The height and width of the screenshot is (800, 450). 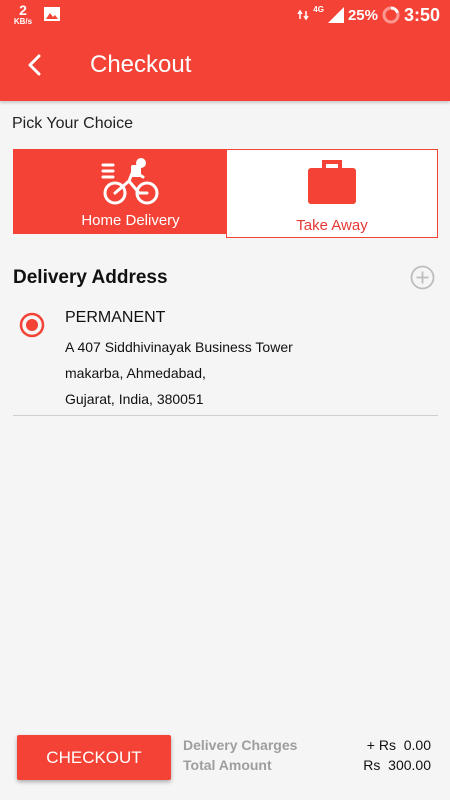 I want to click on image-notification-icon, so click(x=52, y=14).